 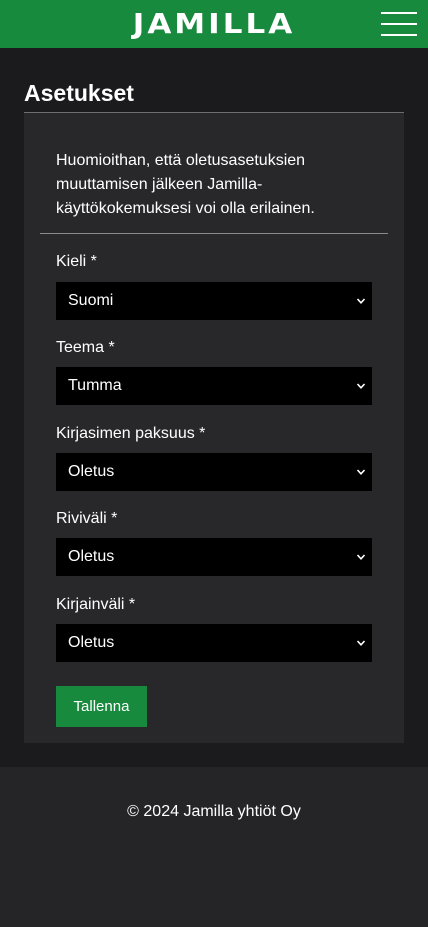 What do you see at coordinates (91, 300) in the screenshot?
I see `language-select-value: Suomi` at bounding box center [91, 300].